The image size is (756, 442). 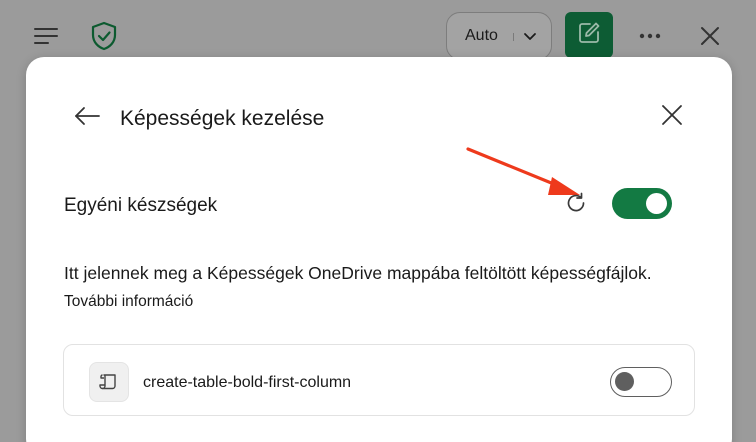 I want to click on refresh-button, so click(x=576, y=205).